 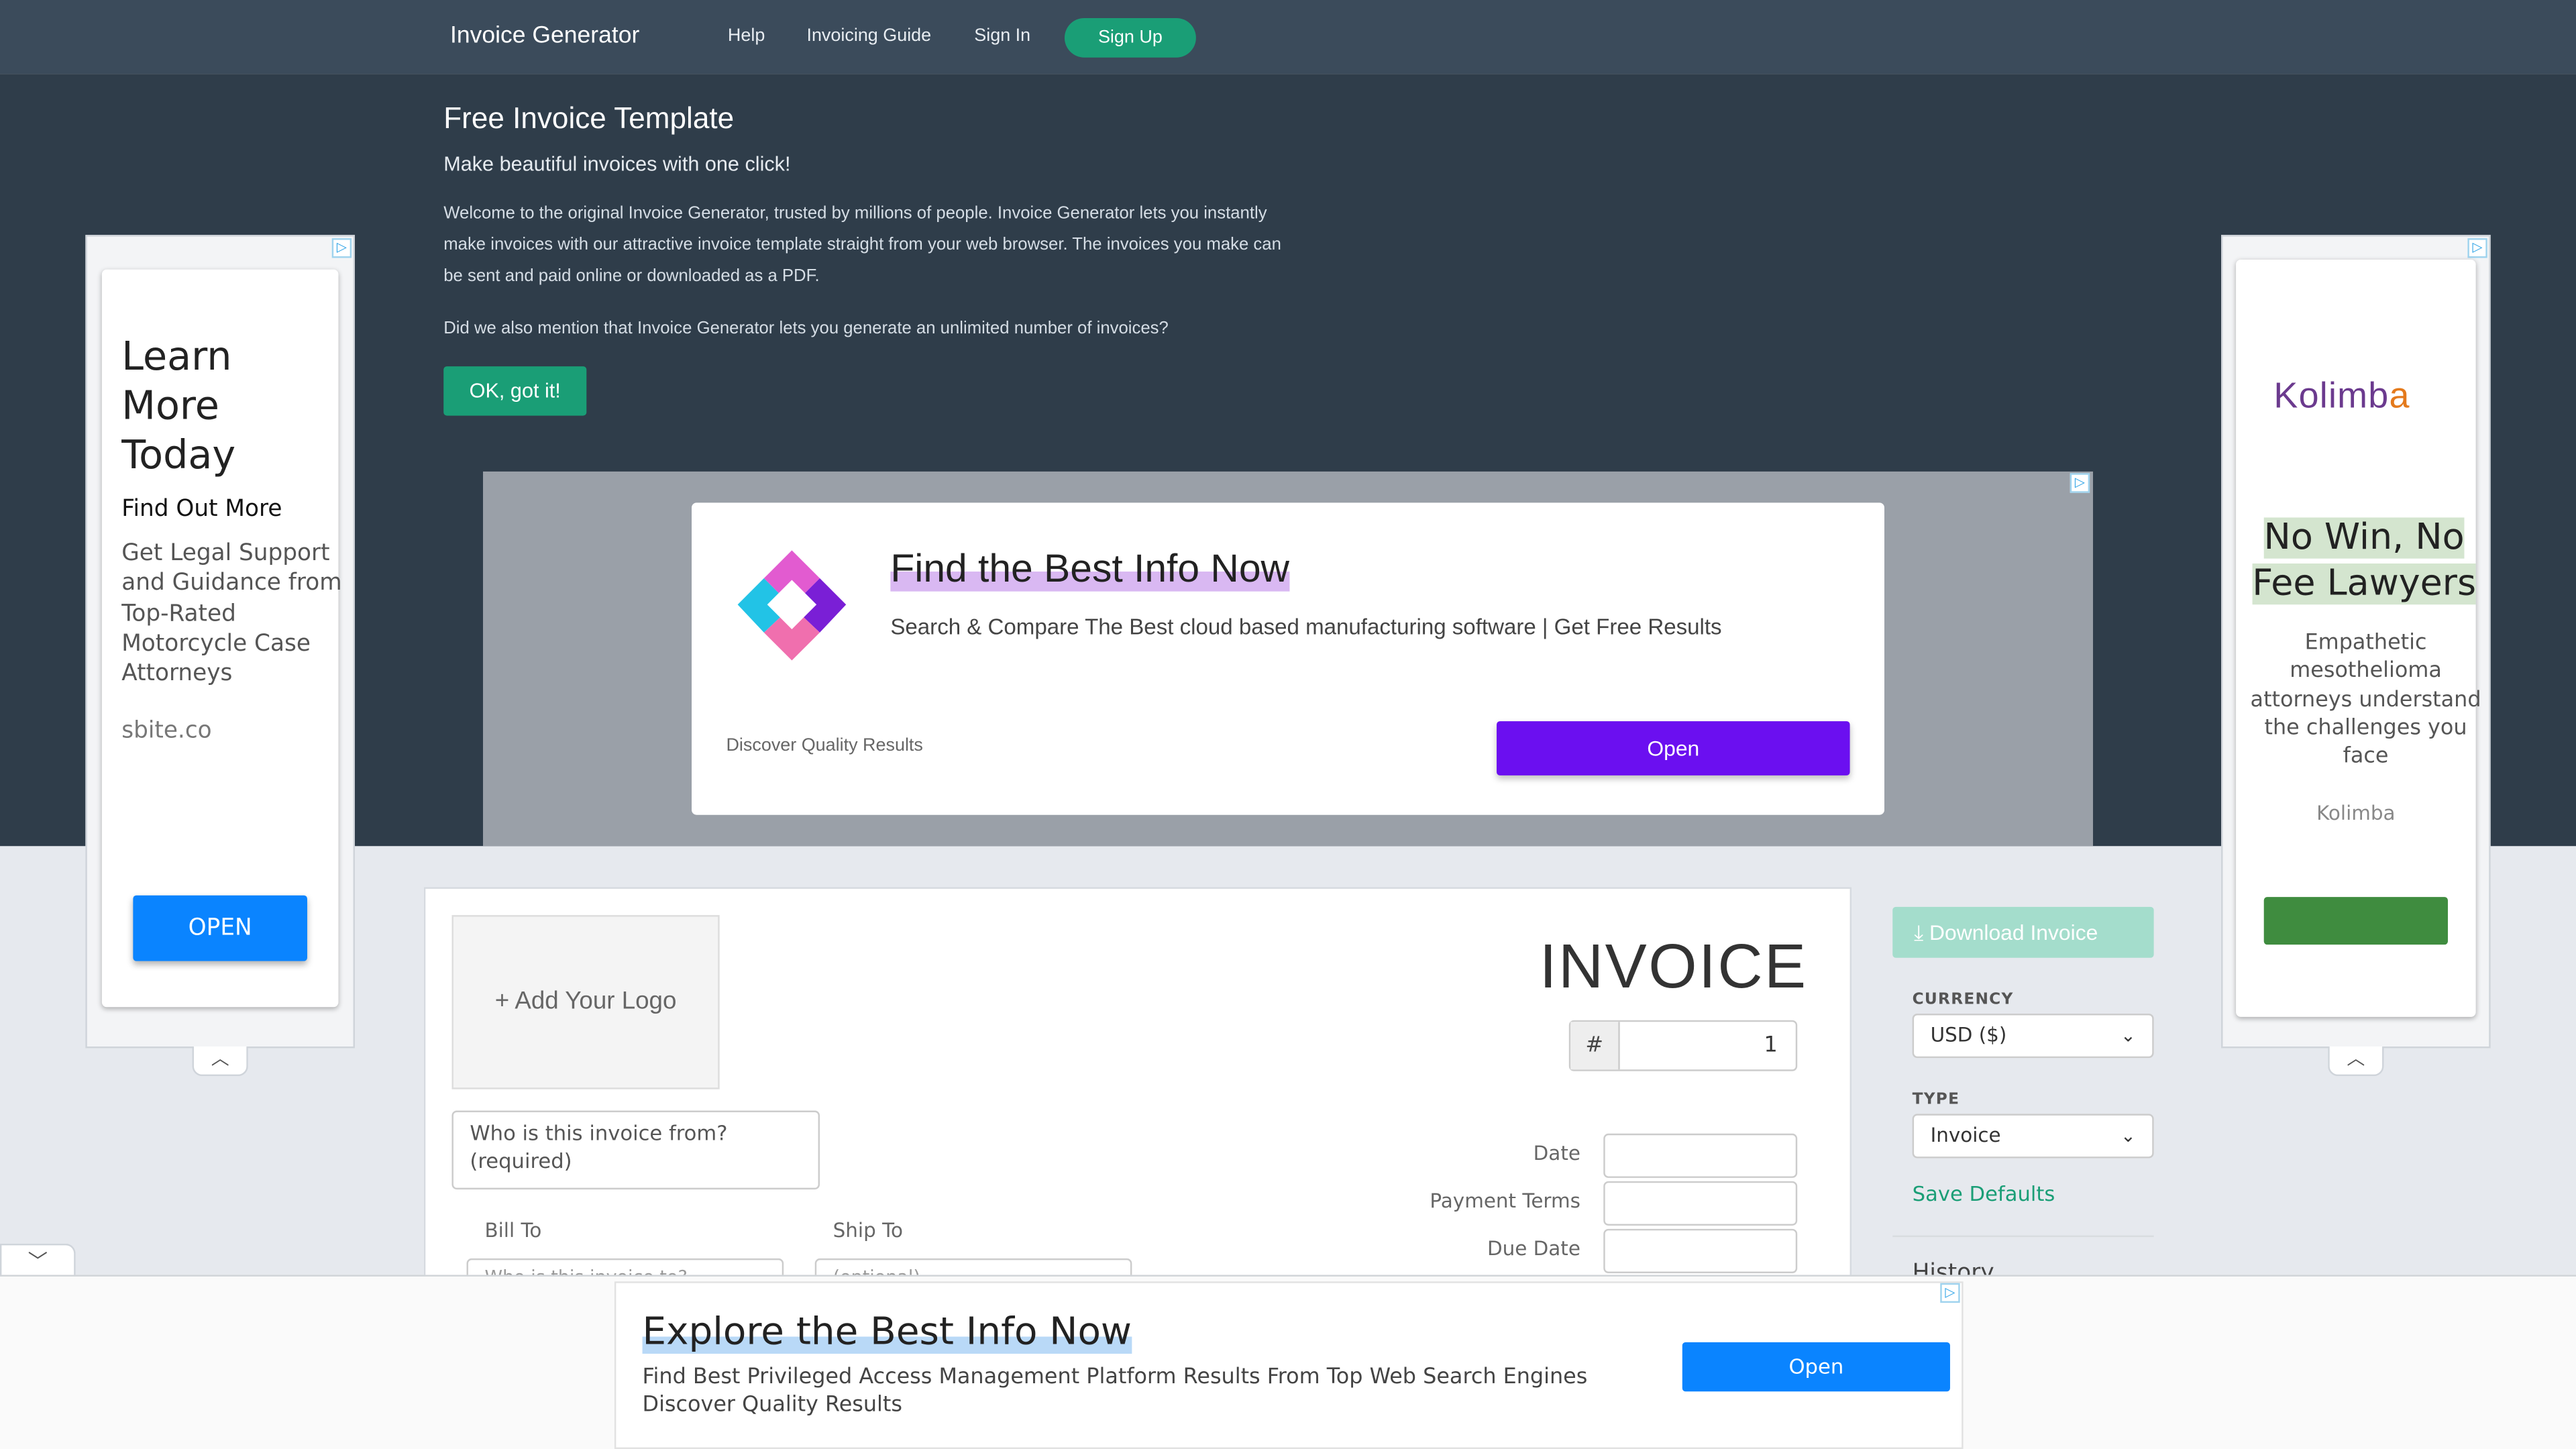 What do you see at coordinates (2023, 1236) in the screenshot?
I see `sidebar-divider` at bounding box center [2023, 1236].